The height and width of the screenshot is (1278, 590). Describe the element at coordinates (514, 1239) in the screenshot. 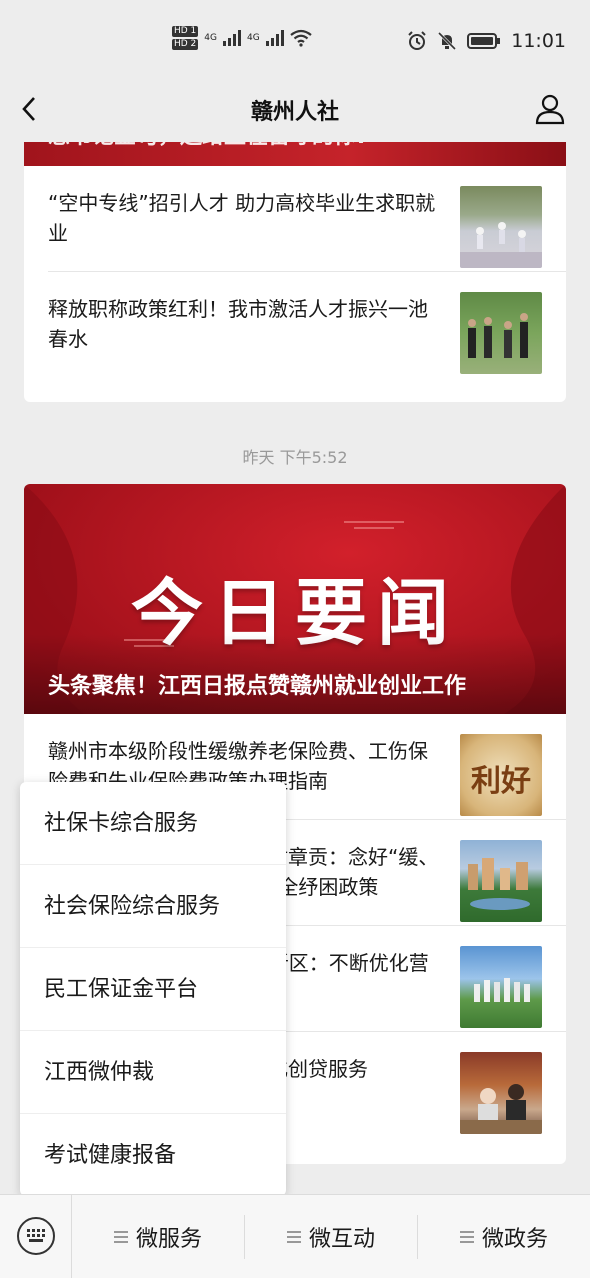

I see `tab-label: 微政务` at that location.